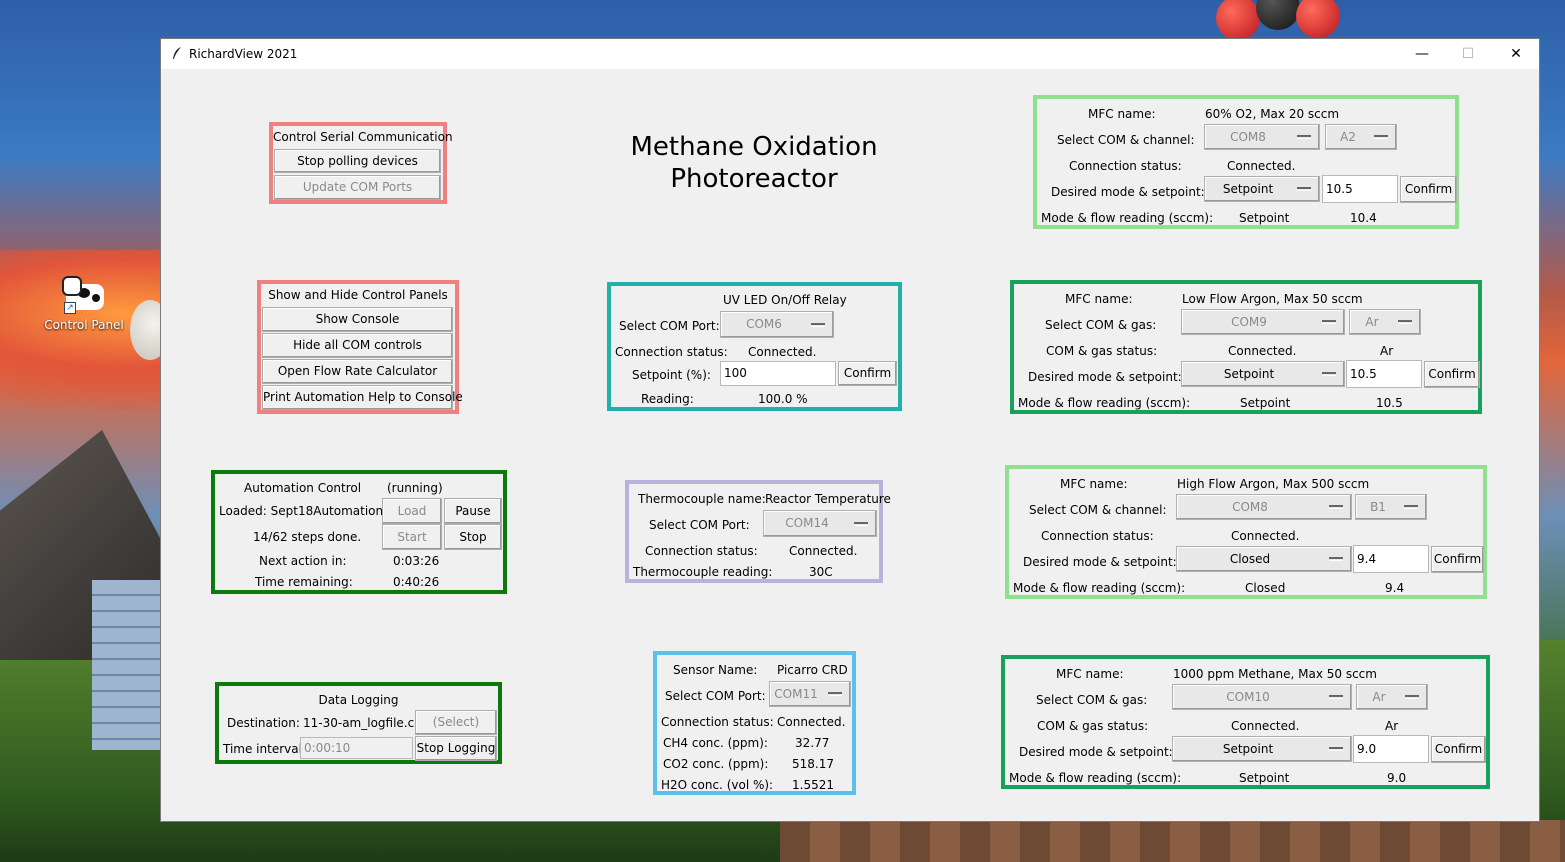  I want to click on show-console-button: Show Console, so click(357, 319).